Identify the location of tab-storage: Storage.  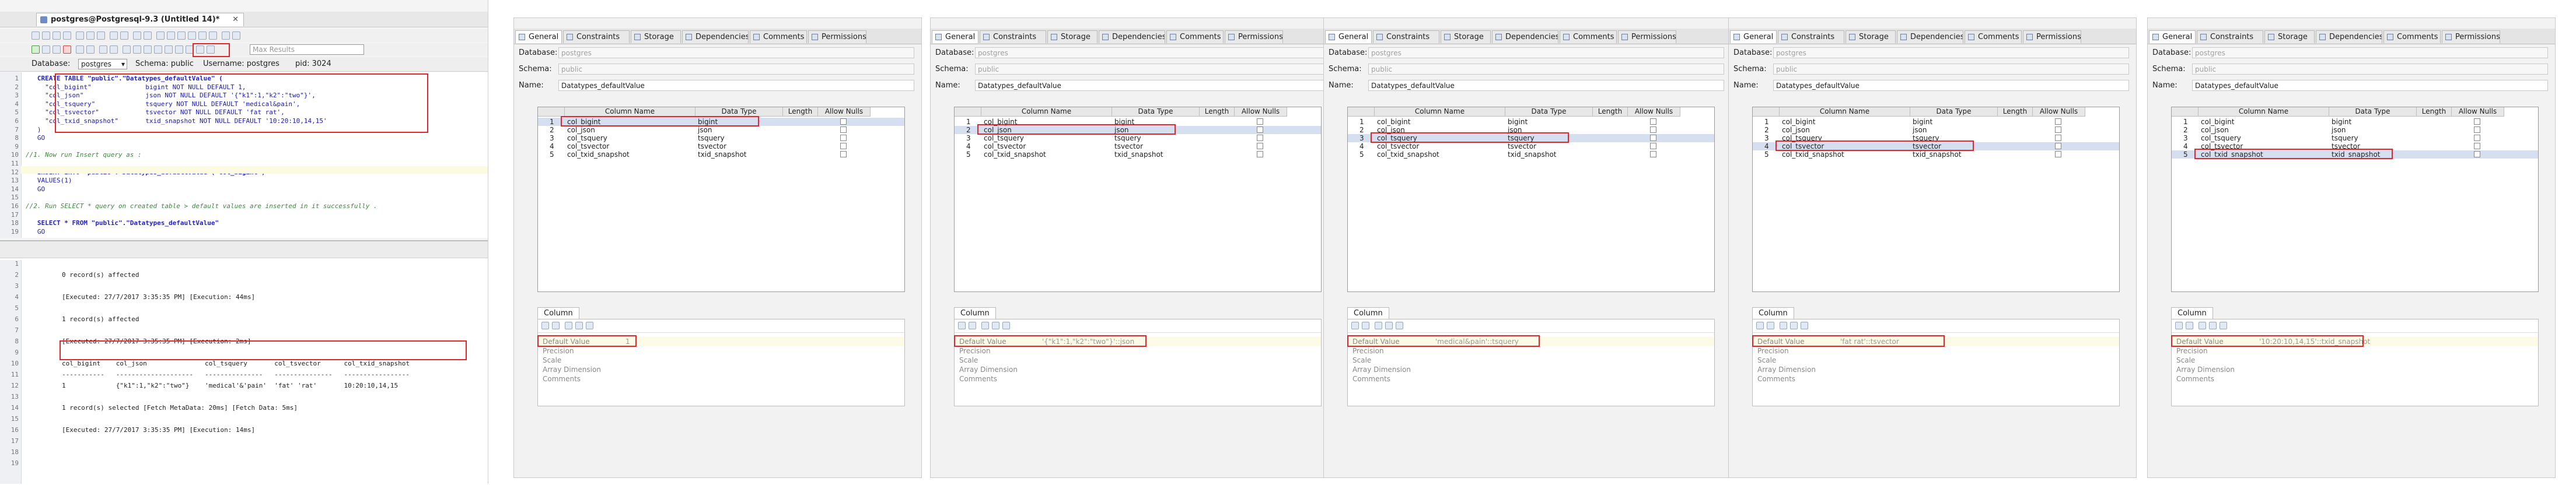
(2289, 36).